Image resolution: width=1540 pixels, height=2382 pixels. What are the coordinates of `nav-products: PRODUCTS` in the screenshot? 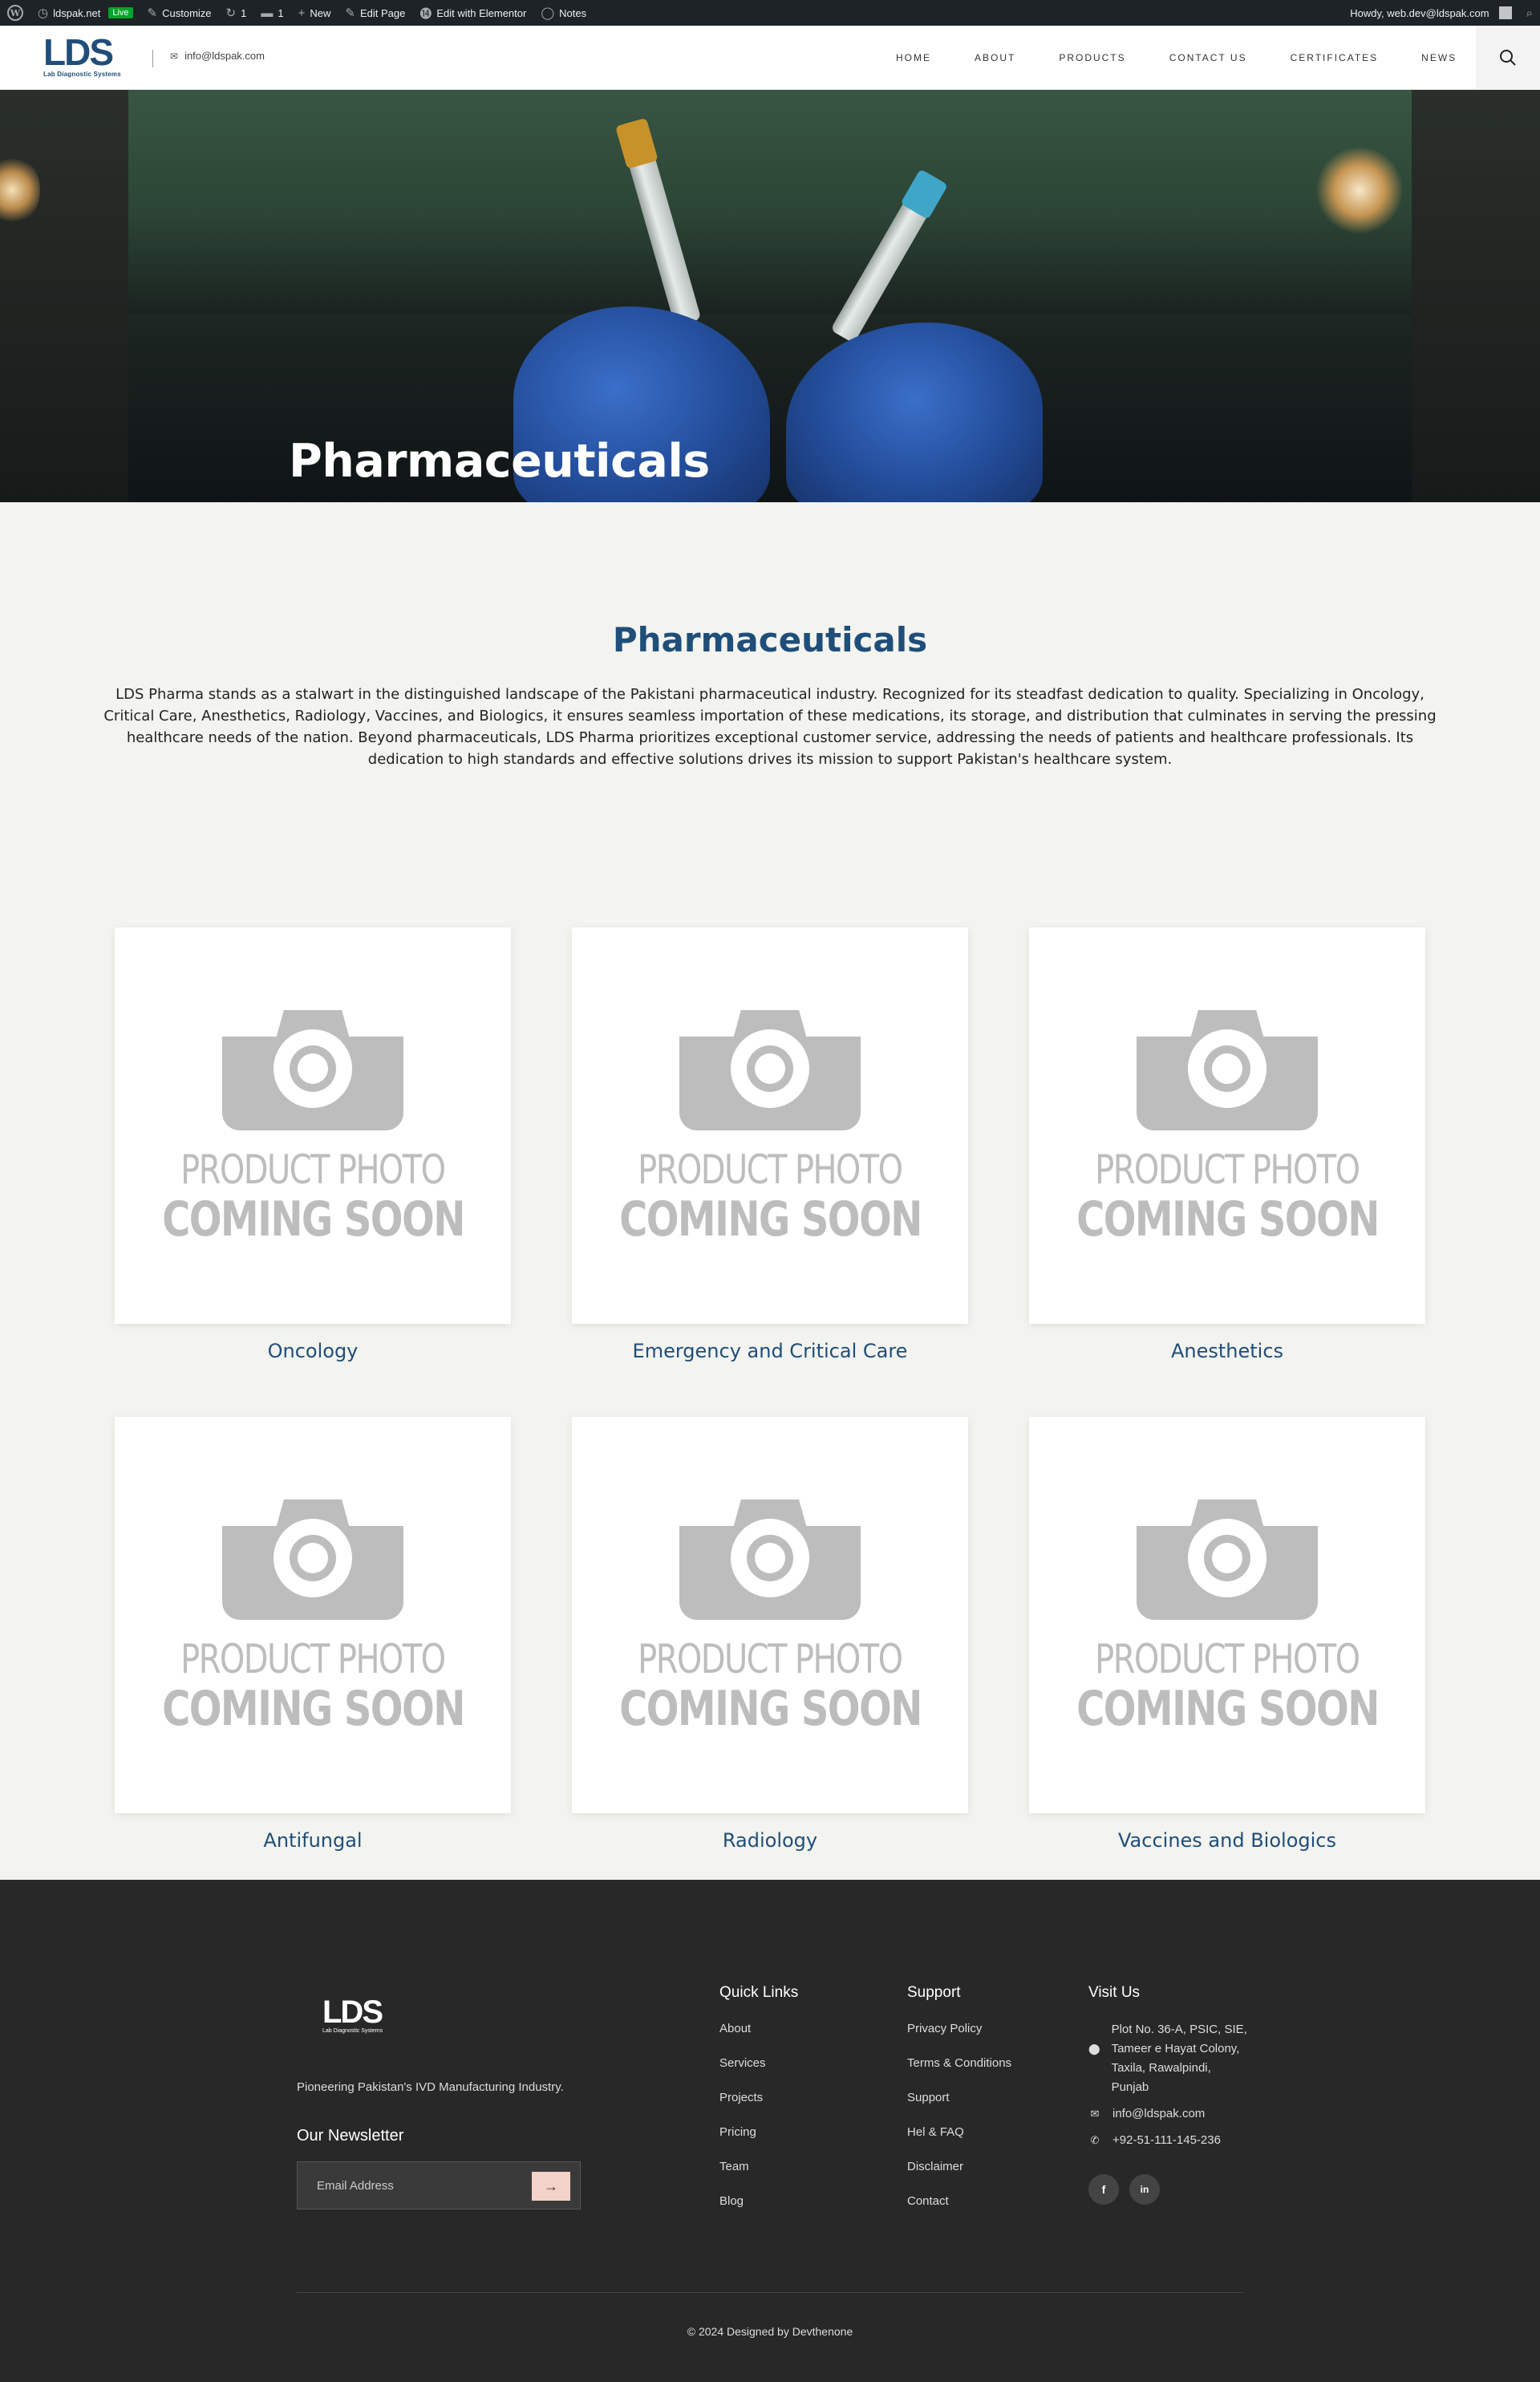 It's located at (1092, 58).